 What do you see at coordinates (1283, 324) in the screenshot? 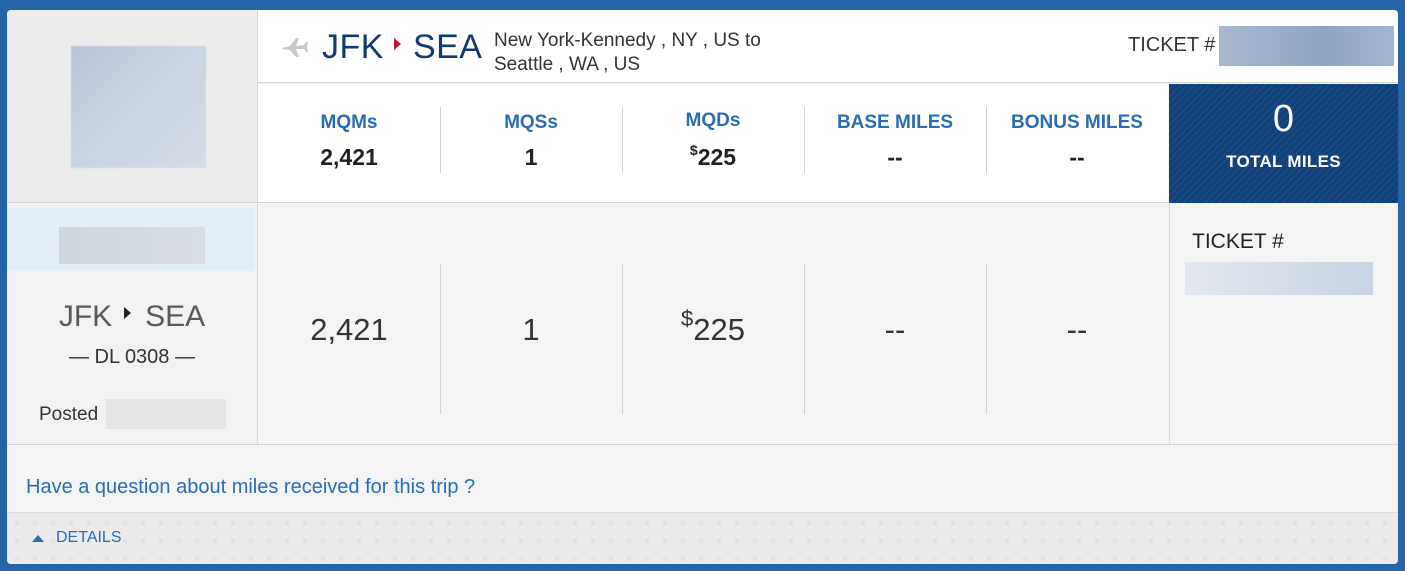
I see `segment-ticket: TICKET #` at bounding box center [1283, 324].